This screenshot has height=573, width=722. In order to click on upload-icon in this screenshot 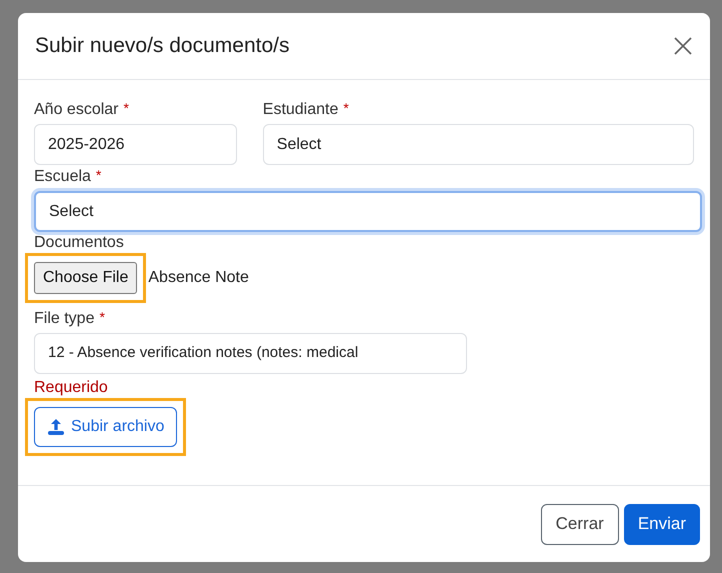, I will do `click(56, 427)`.